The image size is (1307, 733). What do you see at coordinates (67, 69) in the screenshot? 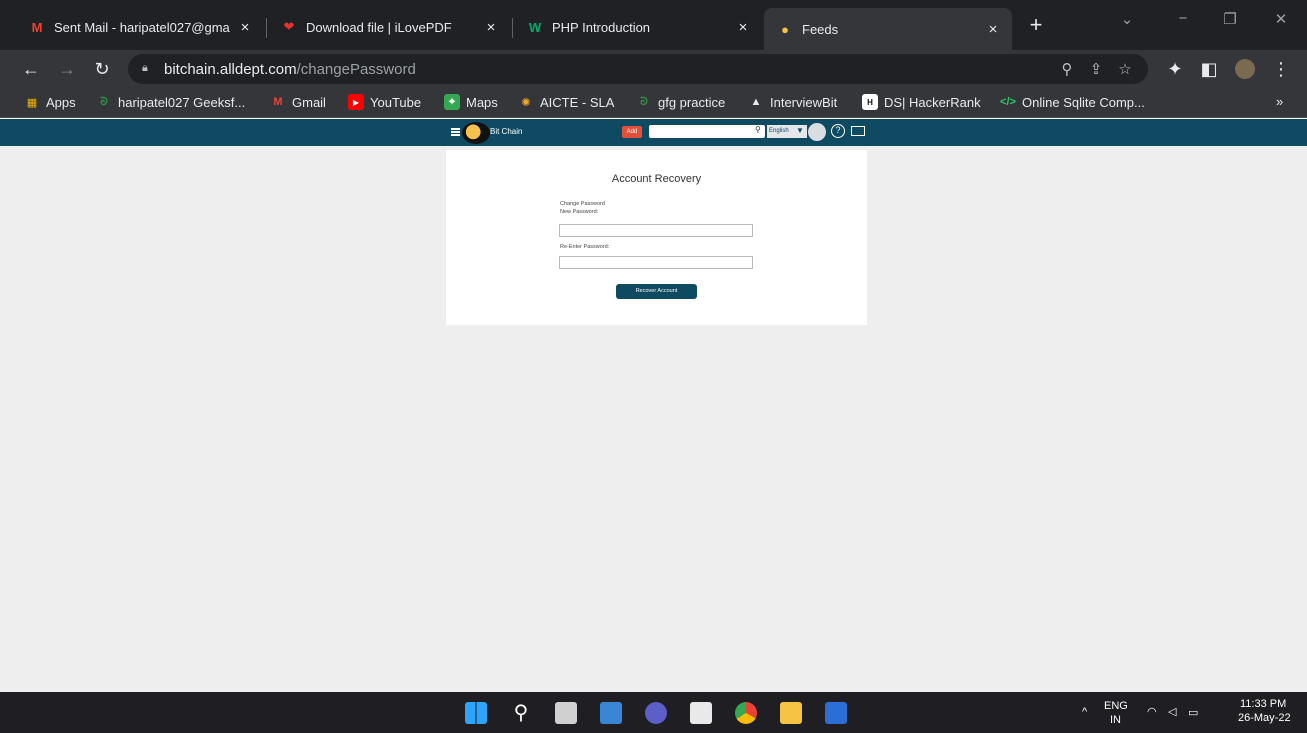
I see `forward-icon: →` at bounding box center [67, 69].